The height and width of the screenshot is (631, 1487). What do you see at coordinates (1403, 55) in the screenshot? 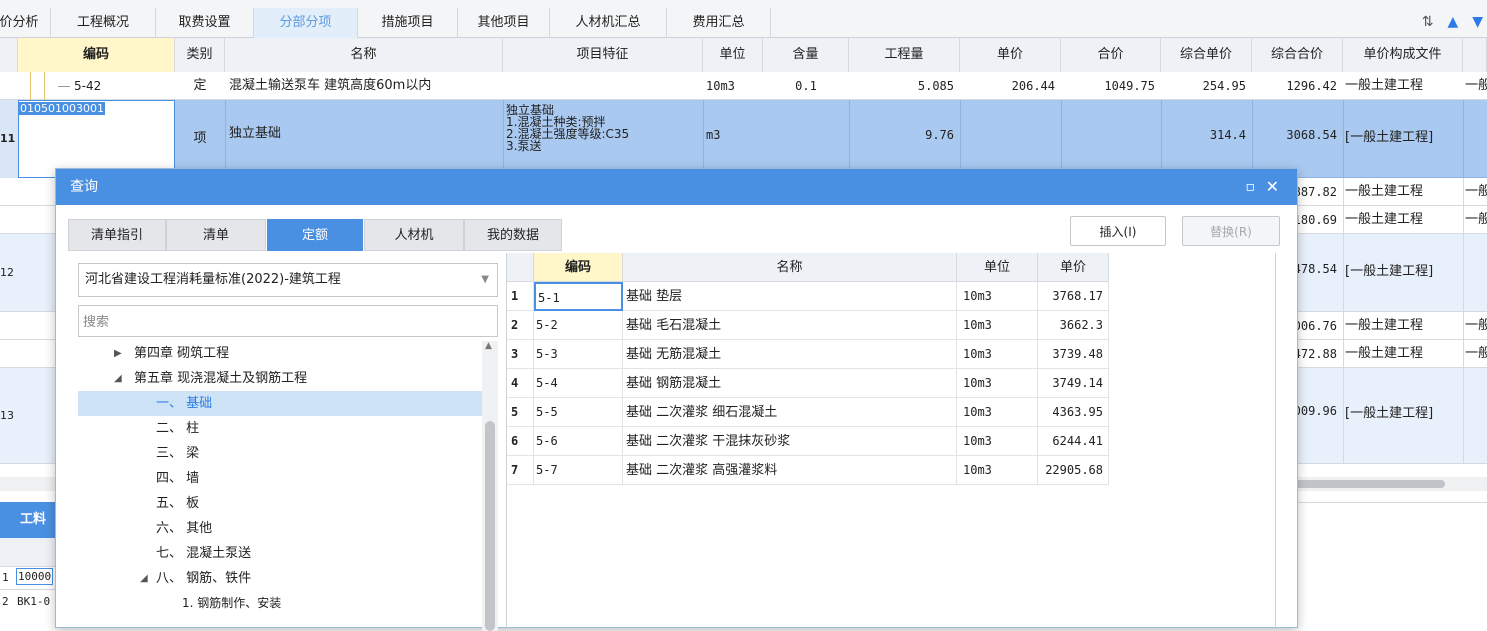
I see `header-price-file: 单价构成文件` at bounding box center [1403, 55].